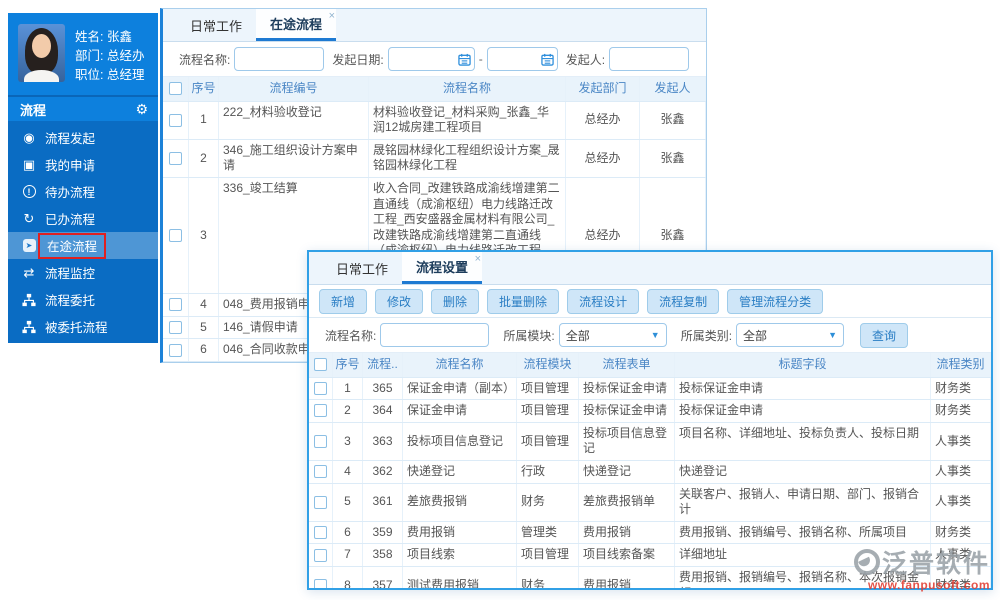 This screenshot has height=600, width=1000. I want to click on sidebar-item-流程监控: ⇄ 流程监控, so click(83, 272).